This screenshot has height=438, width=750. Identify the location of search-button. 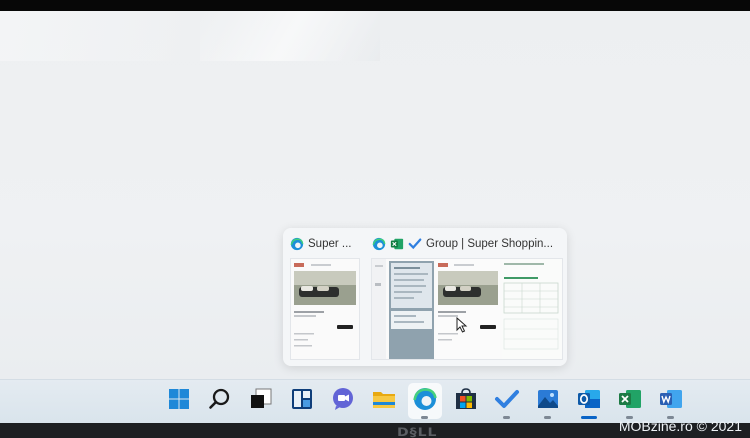
(220, 399).